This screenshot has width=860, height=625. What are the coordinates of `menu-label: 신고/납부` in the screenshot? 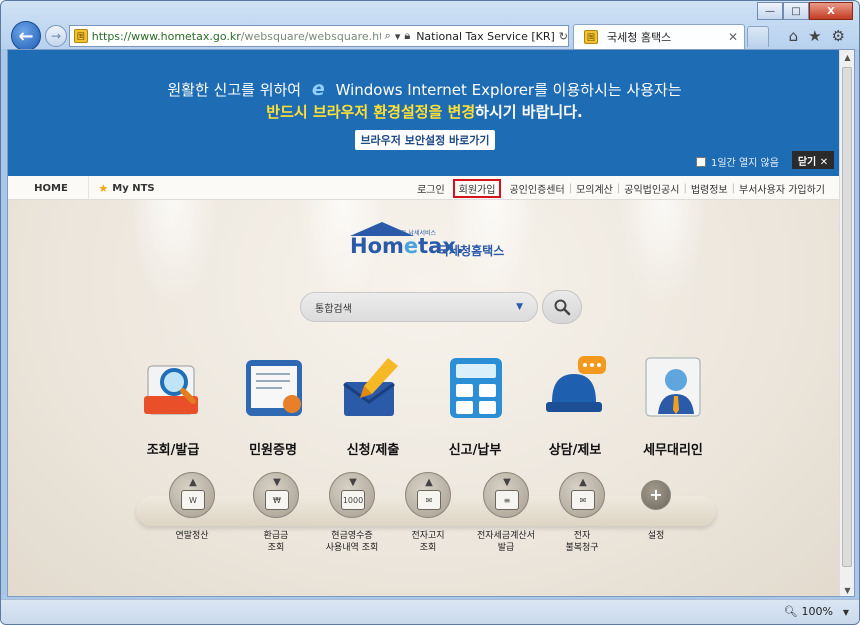 It's located at (475, 450).